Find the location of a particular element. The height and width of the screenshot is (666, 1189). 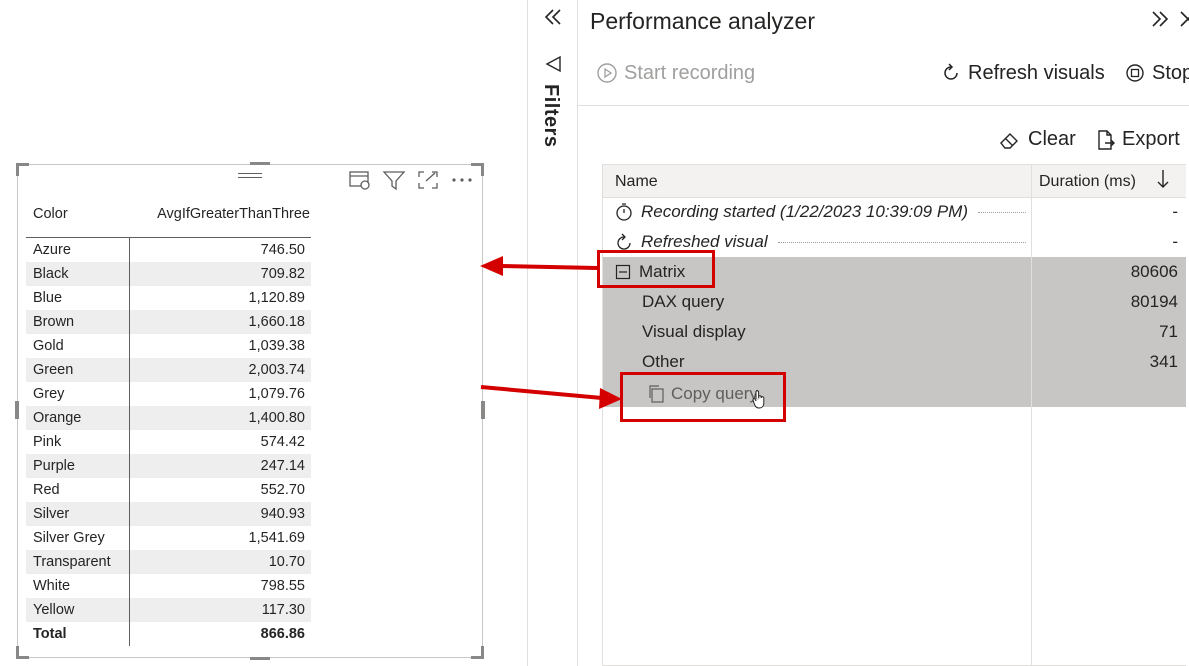

matrix-row: Yellow 117.30 is located at coordinates (168, 610).